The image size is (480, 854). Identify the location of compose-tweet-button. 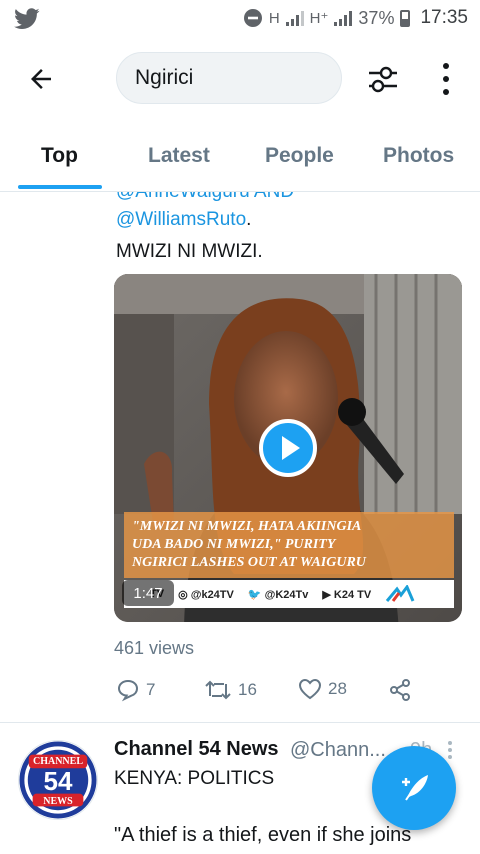
(414, 788).